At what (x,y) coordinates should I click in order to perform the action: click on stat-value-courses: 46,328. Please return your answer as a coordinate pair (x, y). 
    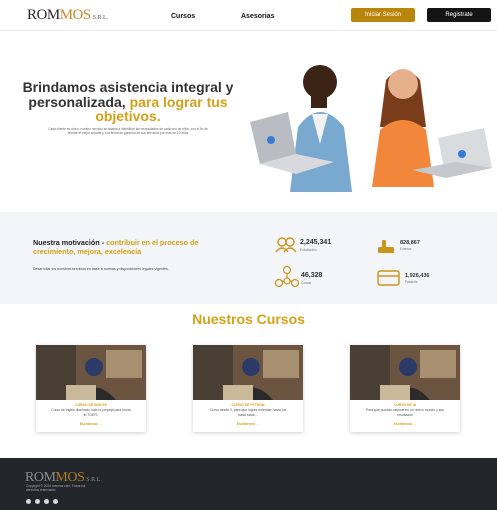
    Looking at the image, I should click on (312, 275).